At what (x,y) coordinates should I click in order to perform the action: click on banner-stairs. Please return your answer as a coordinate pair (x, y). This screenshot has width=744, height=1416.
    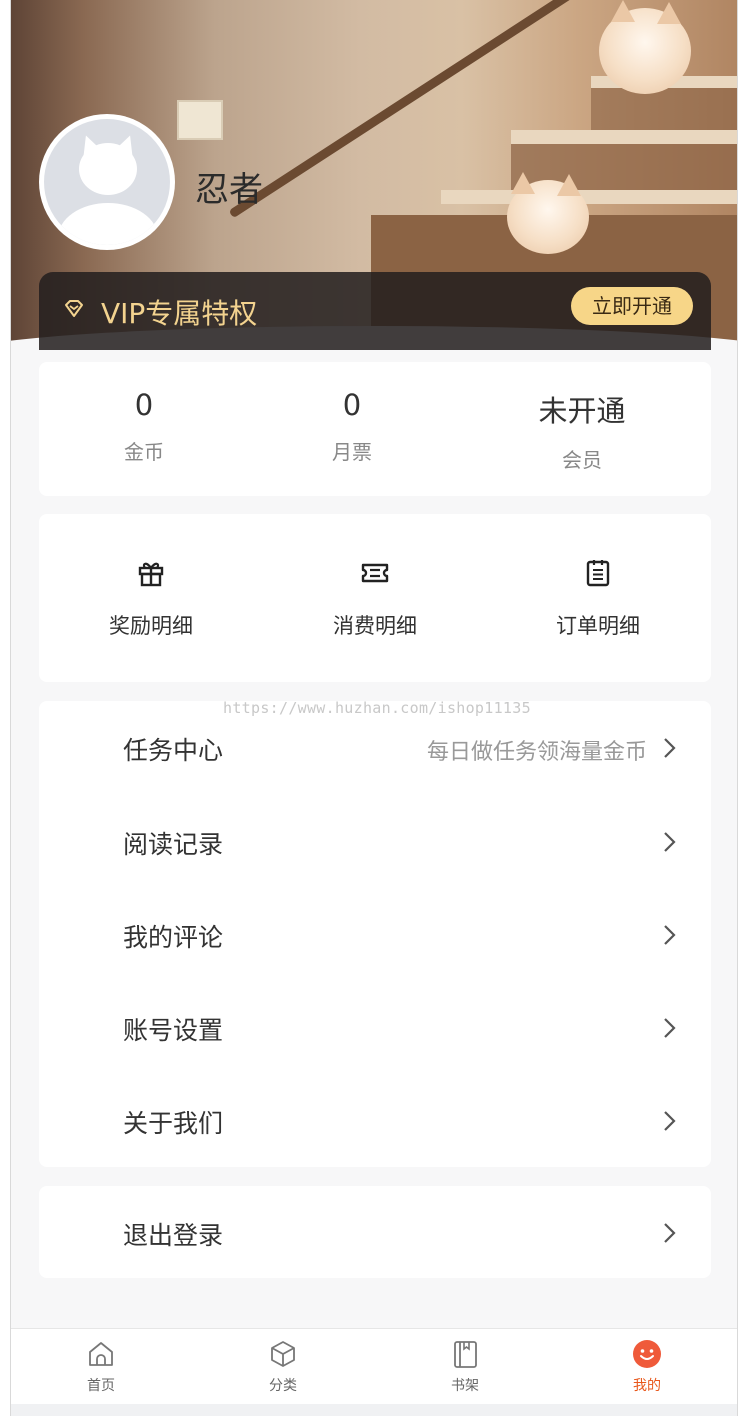
    Looking at the image, I should click on (664, 109).